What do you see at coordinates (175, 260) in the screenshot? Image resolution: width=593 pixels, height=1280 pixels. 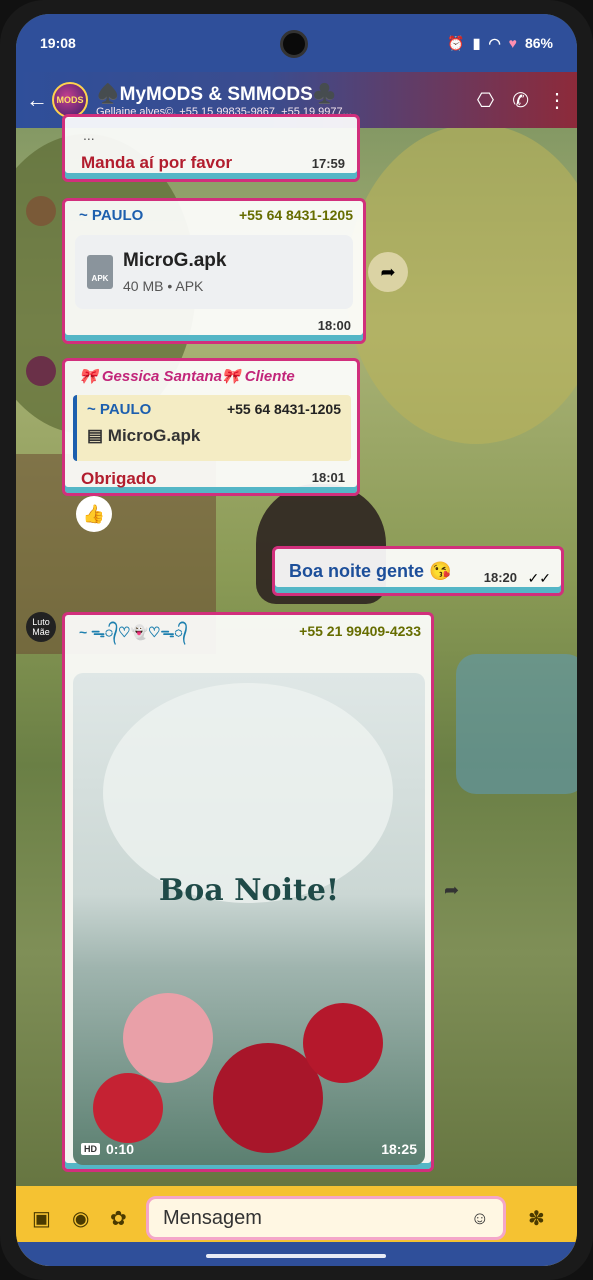 I see `file-name: MicroG.apk` at bounding box center [175, 260].